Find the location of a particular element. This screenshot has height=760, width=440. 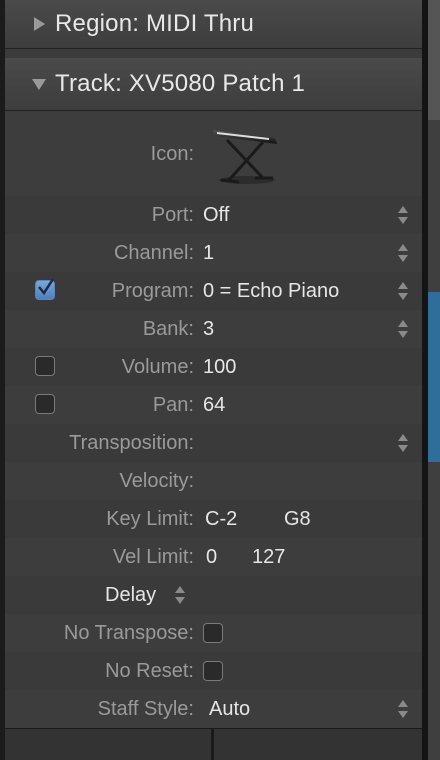

bank-stepper-icon is located at coordinates (403, 329).